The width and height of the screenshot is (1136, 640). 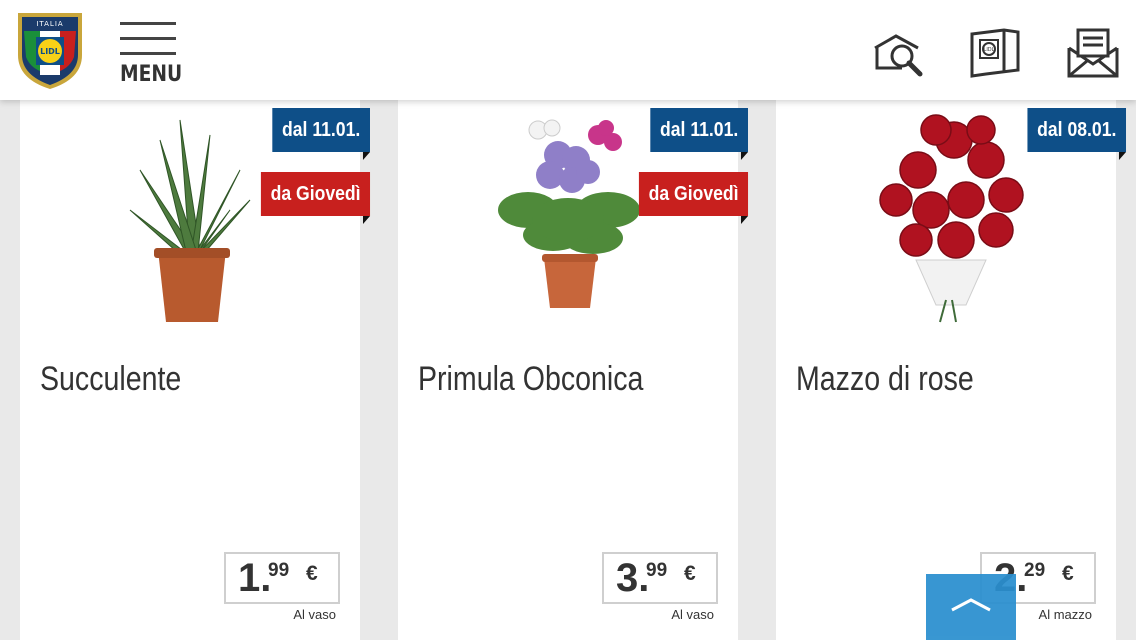 What do you see at coordinates (633, 578) in the screenshot?
I see `price-integer: 3.` at bounding box center [633, 578].